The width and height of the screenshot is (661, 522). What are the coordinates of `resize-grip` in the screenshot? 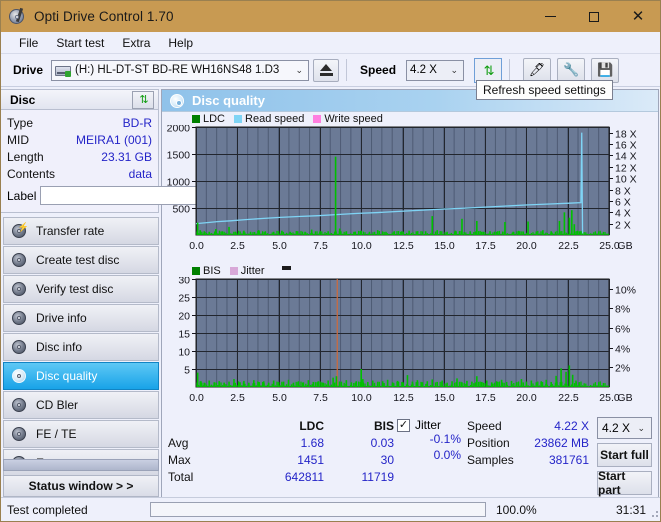 It's located at (654, 513).